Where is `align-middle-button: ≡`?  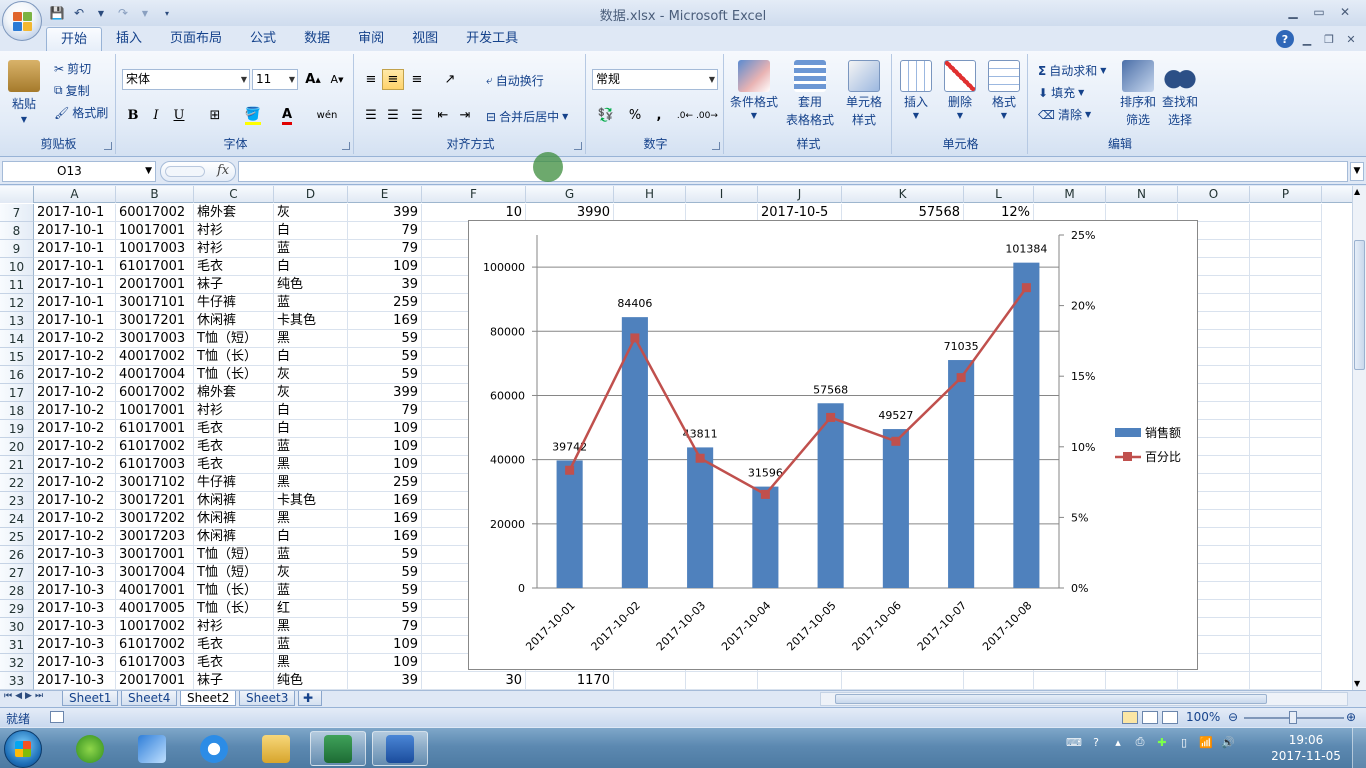 align-middle-button: ≡ is located at coordinates (393, 79).